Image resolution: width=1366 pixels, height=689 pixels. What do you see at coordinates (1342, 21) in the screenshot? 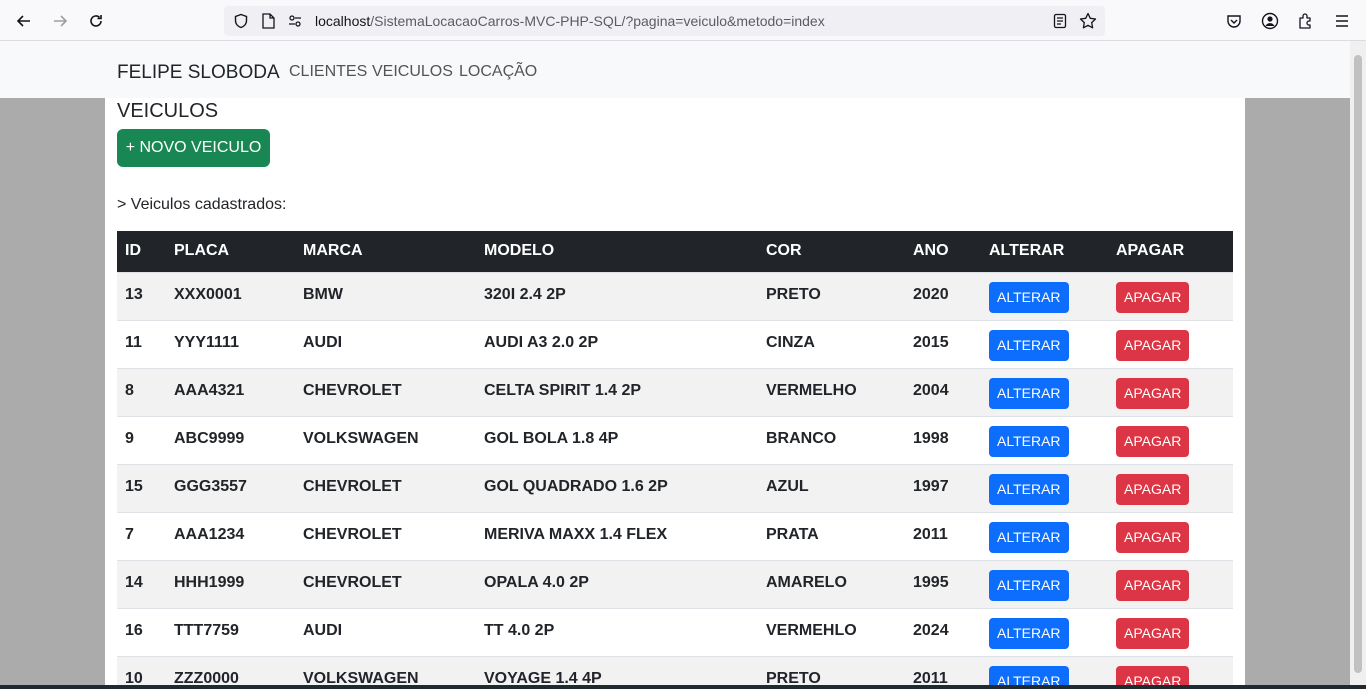
I see `menu-icon` at bounding box center [1342, 21].